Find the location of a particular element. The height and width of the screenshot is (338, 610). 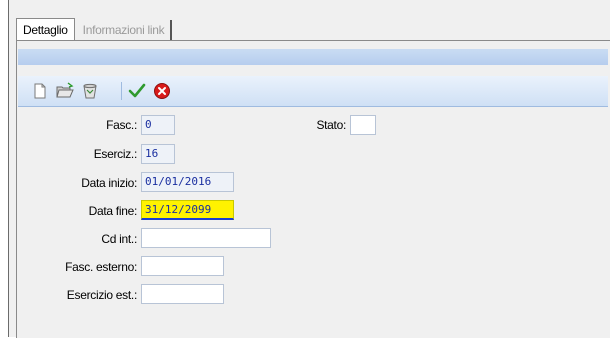

tab-dettaglio: Dettaglio is located at coordinates (45, 29).